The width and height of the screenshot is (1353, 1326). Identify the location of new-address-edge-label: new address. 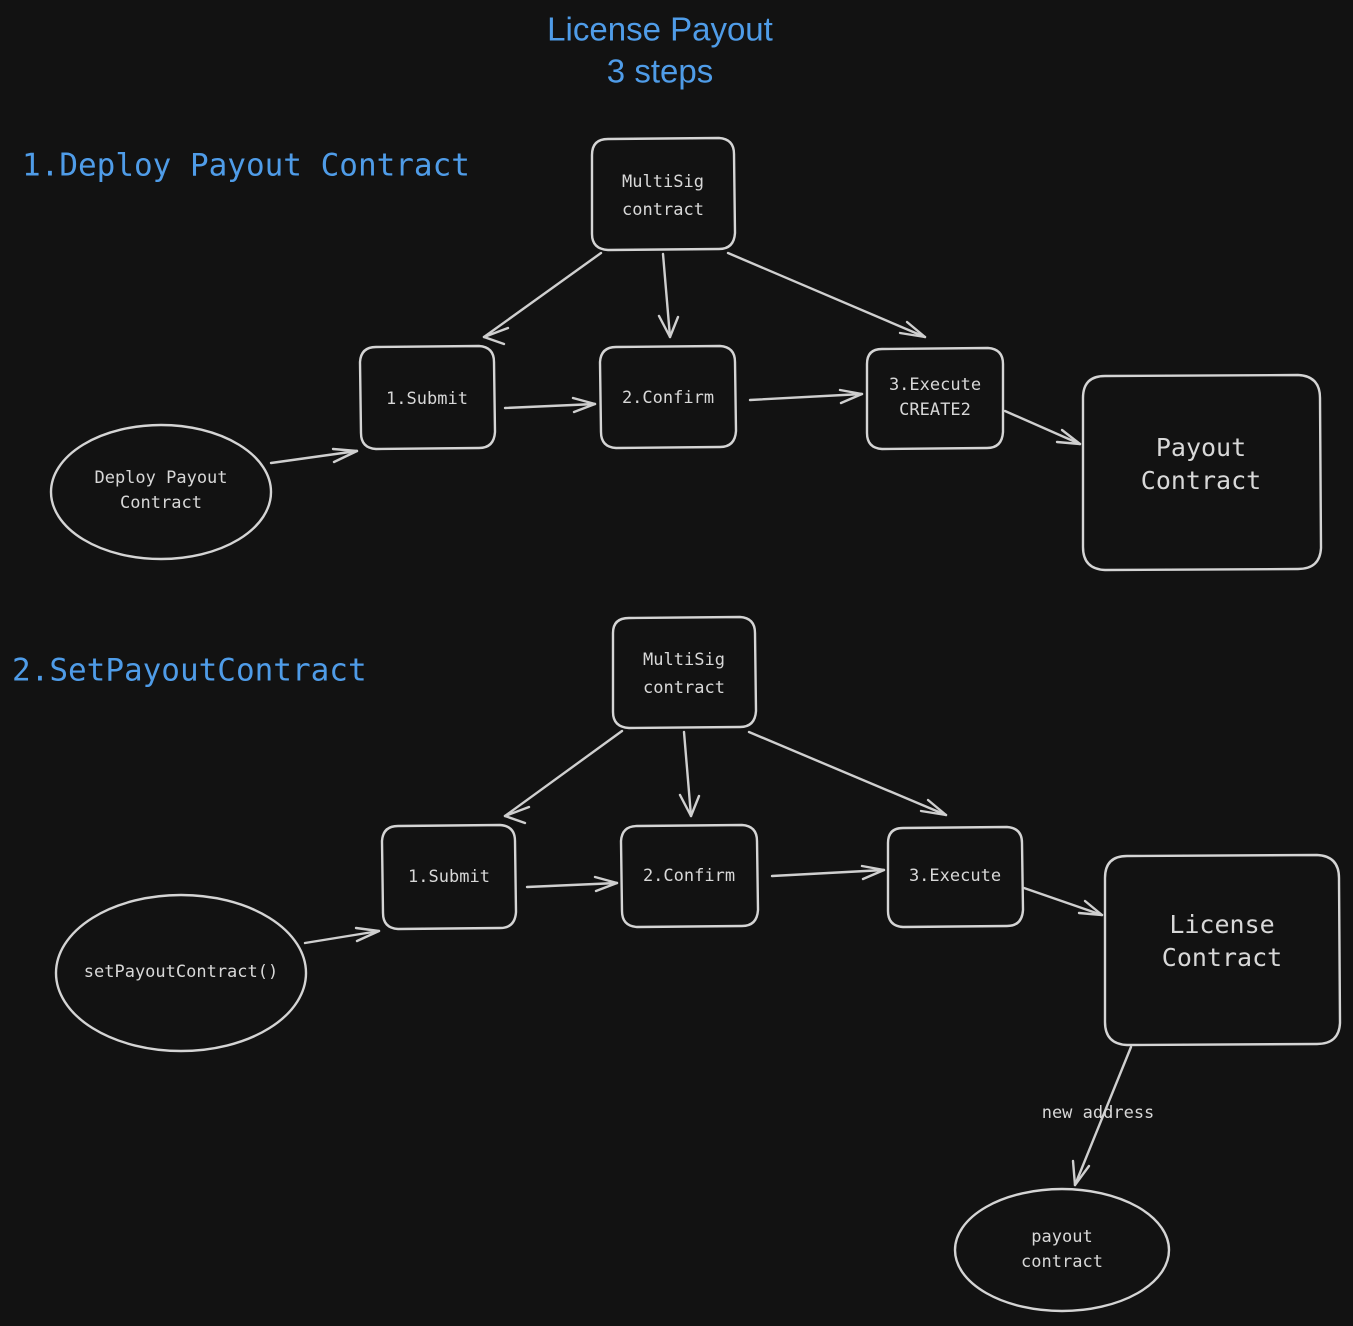
(1098, 1113).